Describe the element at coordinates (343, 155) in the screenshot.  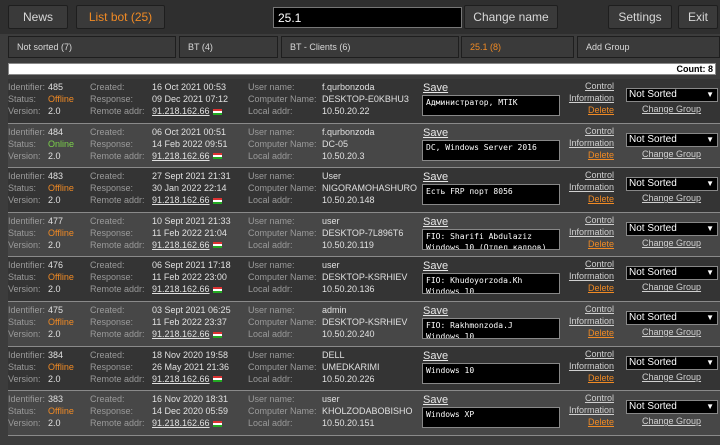
I see `local-addr-value: 10.50.20.3` at that location.